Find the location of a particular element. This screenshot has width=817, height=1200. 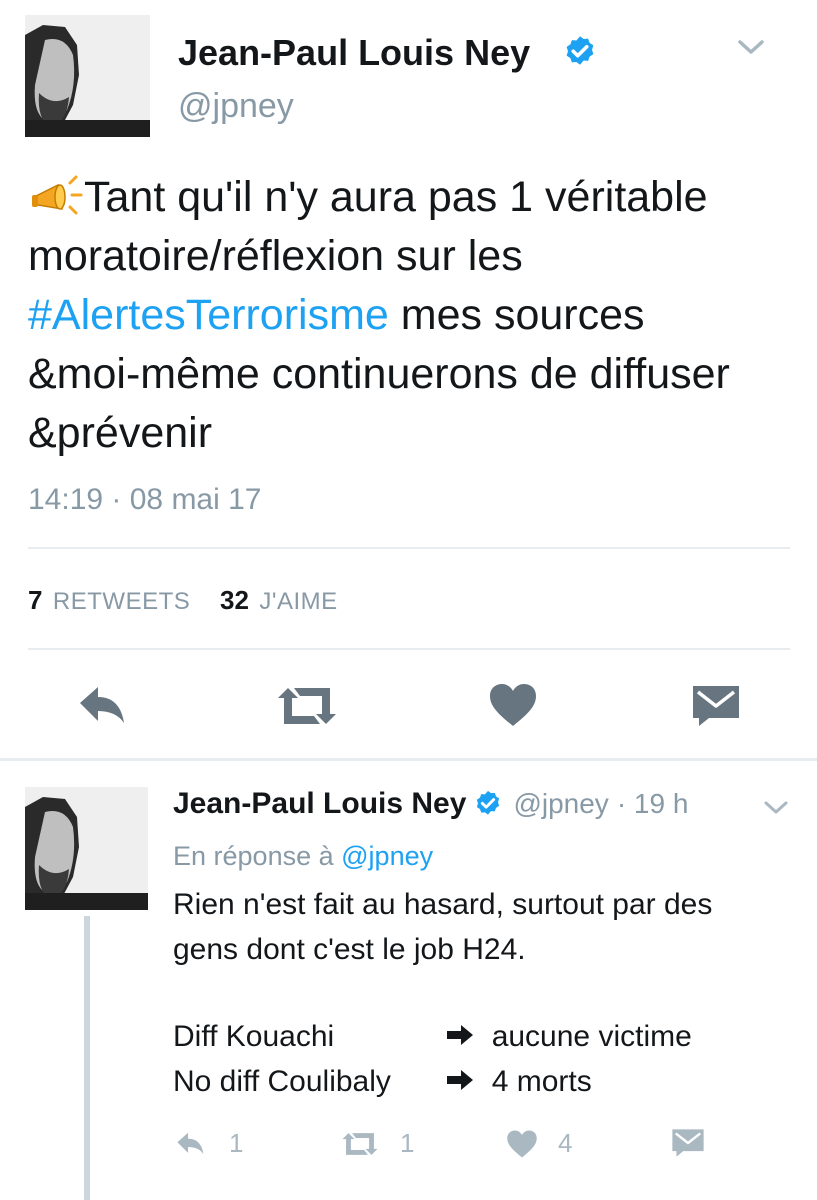

retweet-count: 1 is located at coordinates (407, 1143).